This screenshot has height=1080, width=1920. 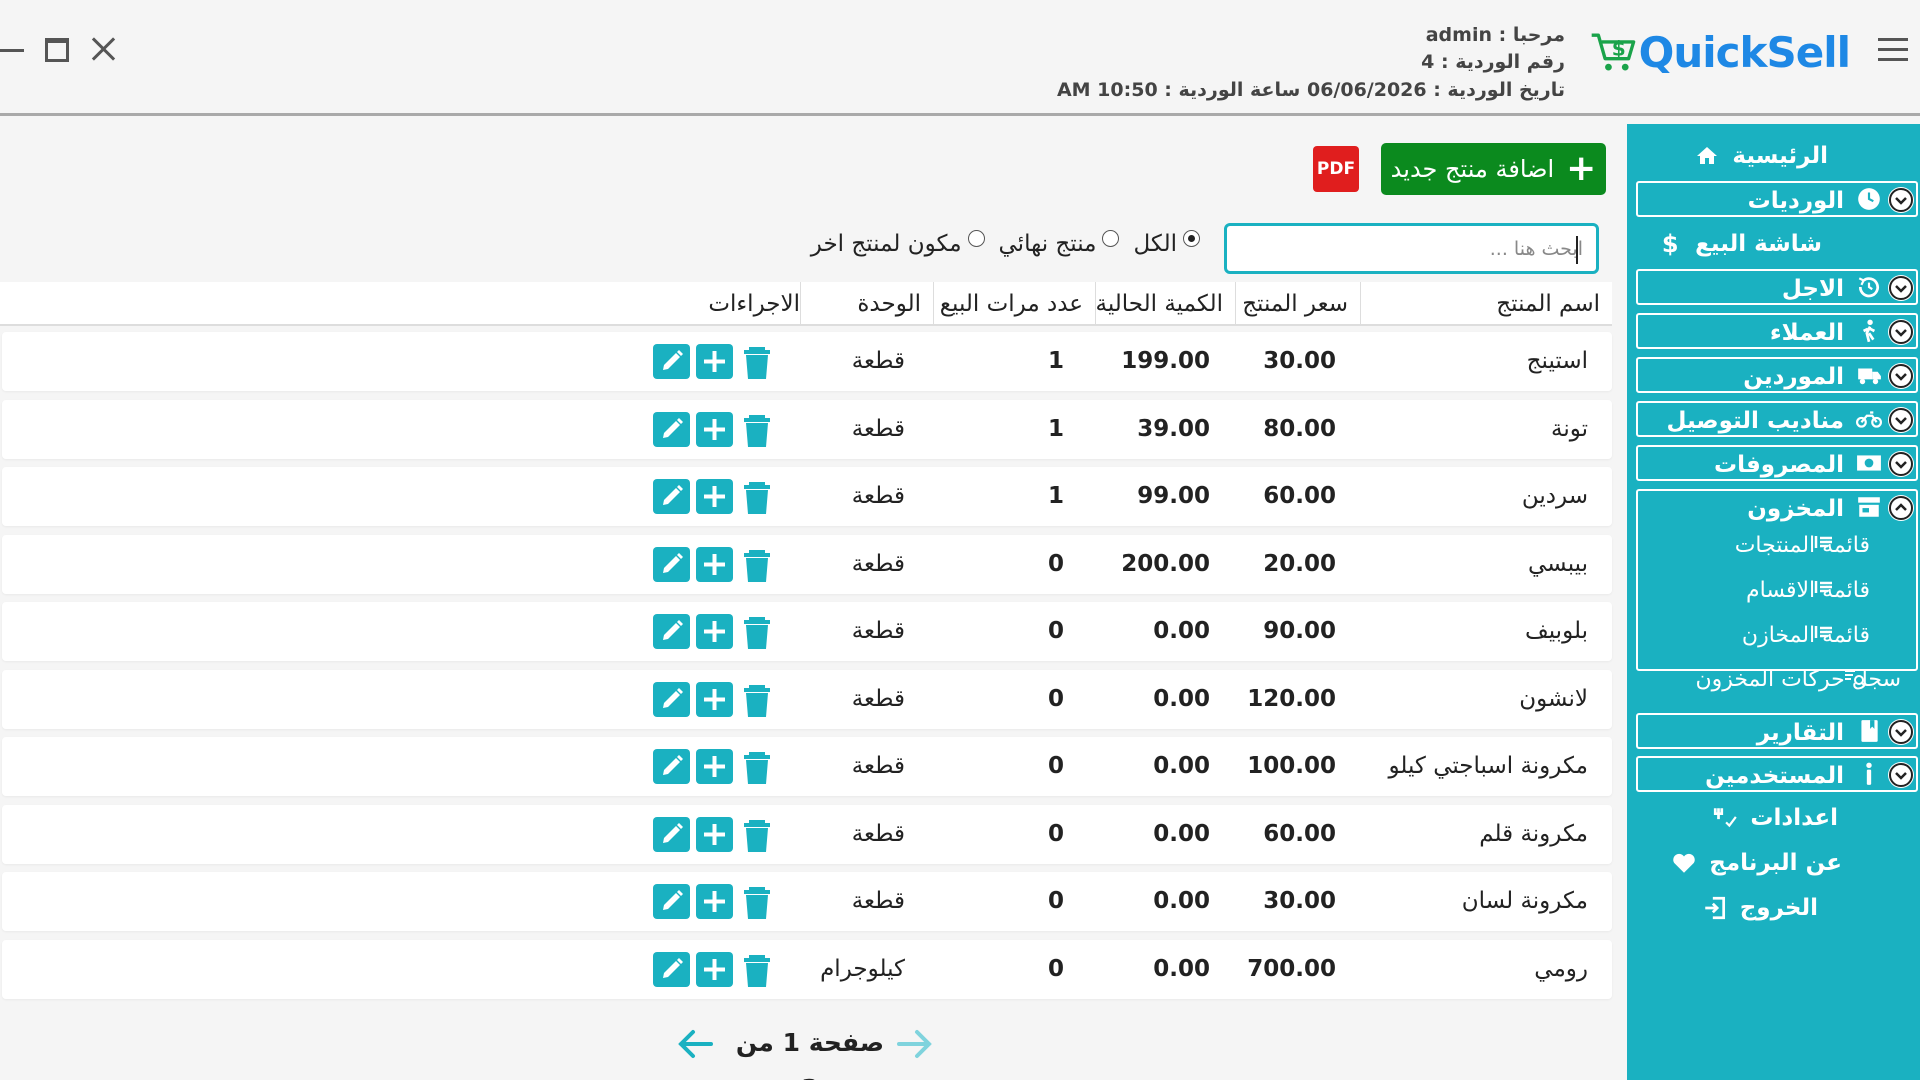 What do you see at coordinates (1166, 243) in the screenshot?
I see `filter-all-radio: الكل` at bounding box center [1166, 243].